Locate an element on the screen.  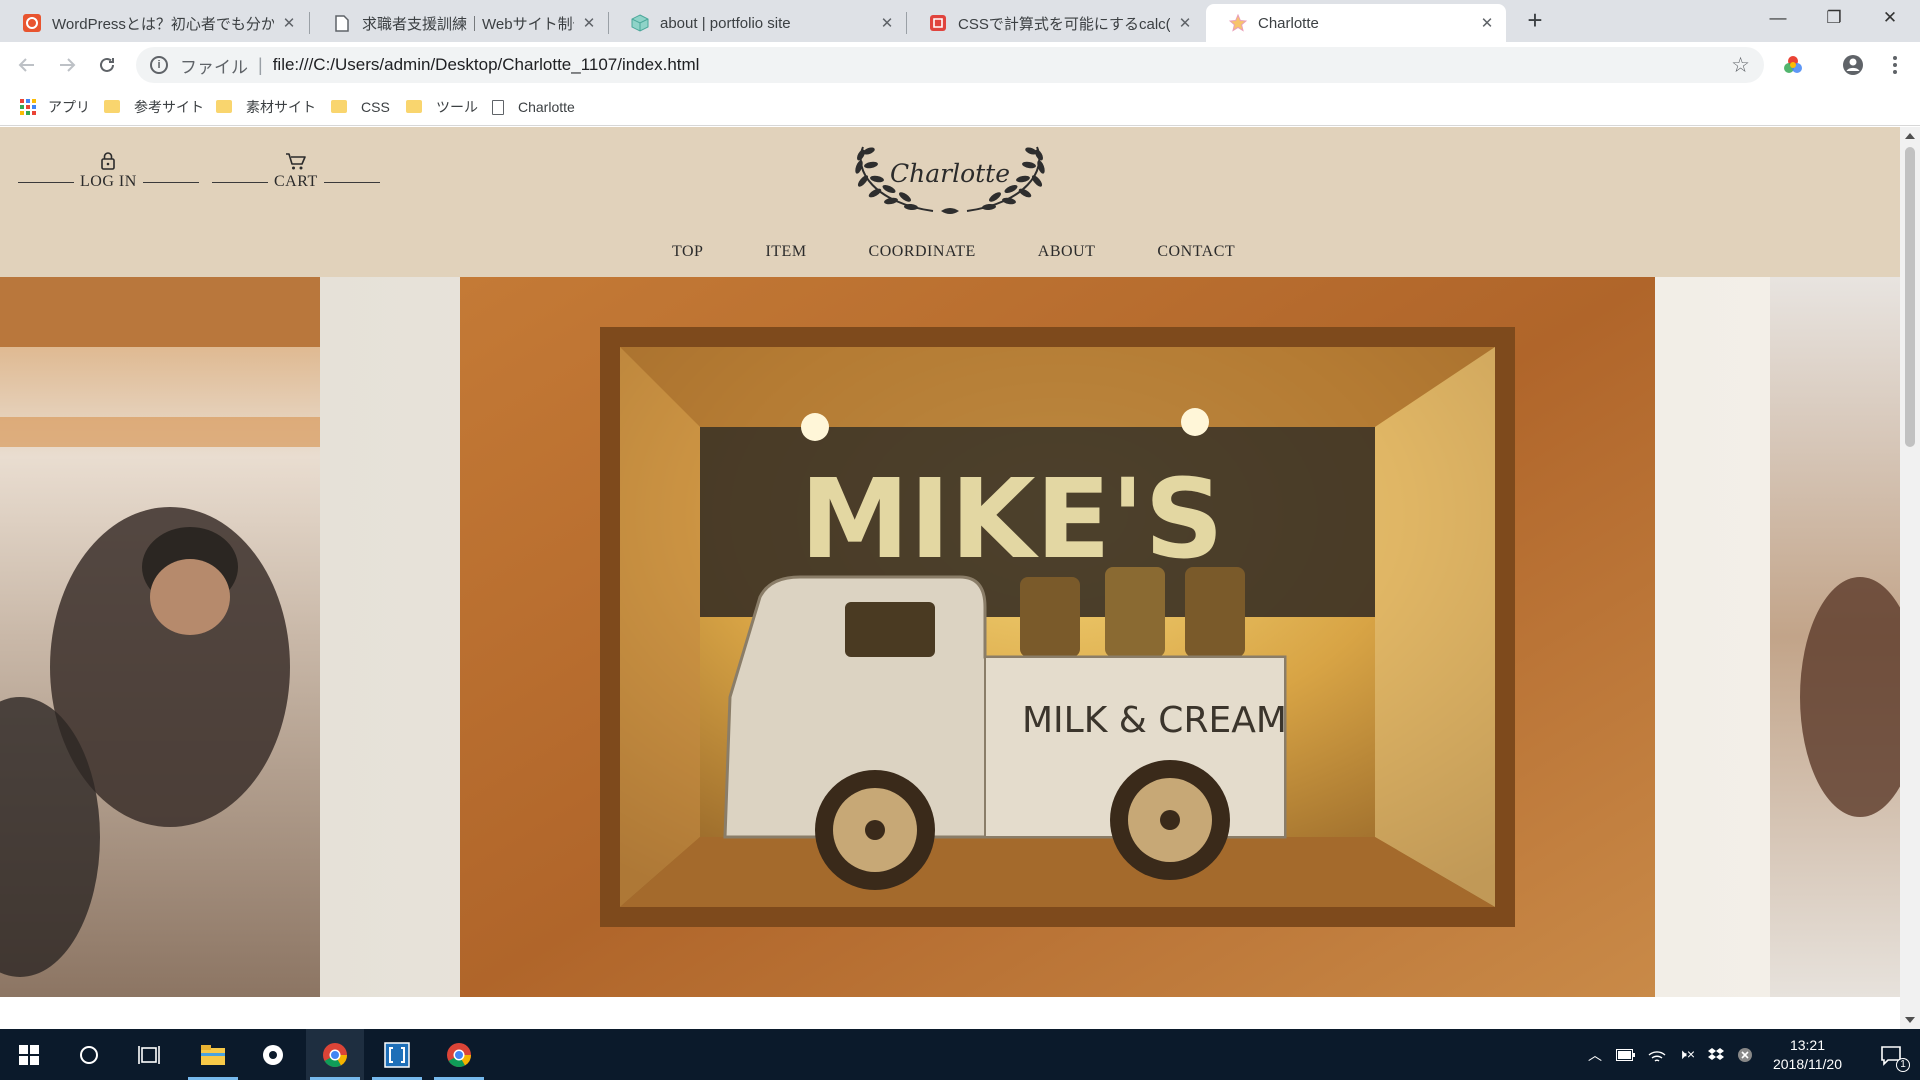
reload-icon is located at coordinates (107, 64).